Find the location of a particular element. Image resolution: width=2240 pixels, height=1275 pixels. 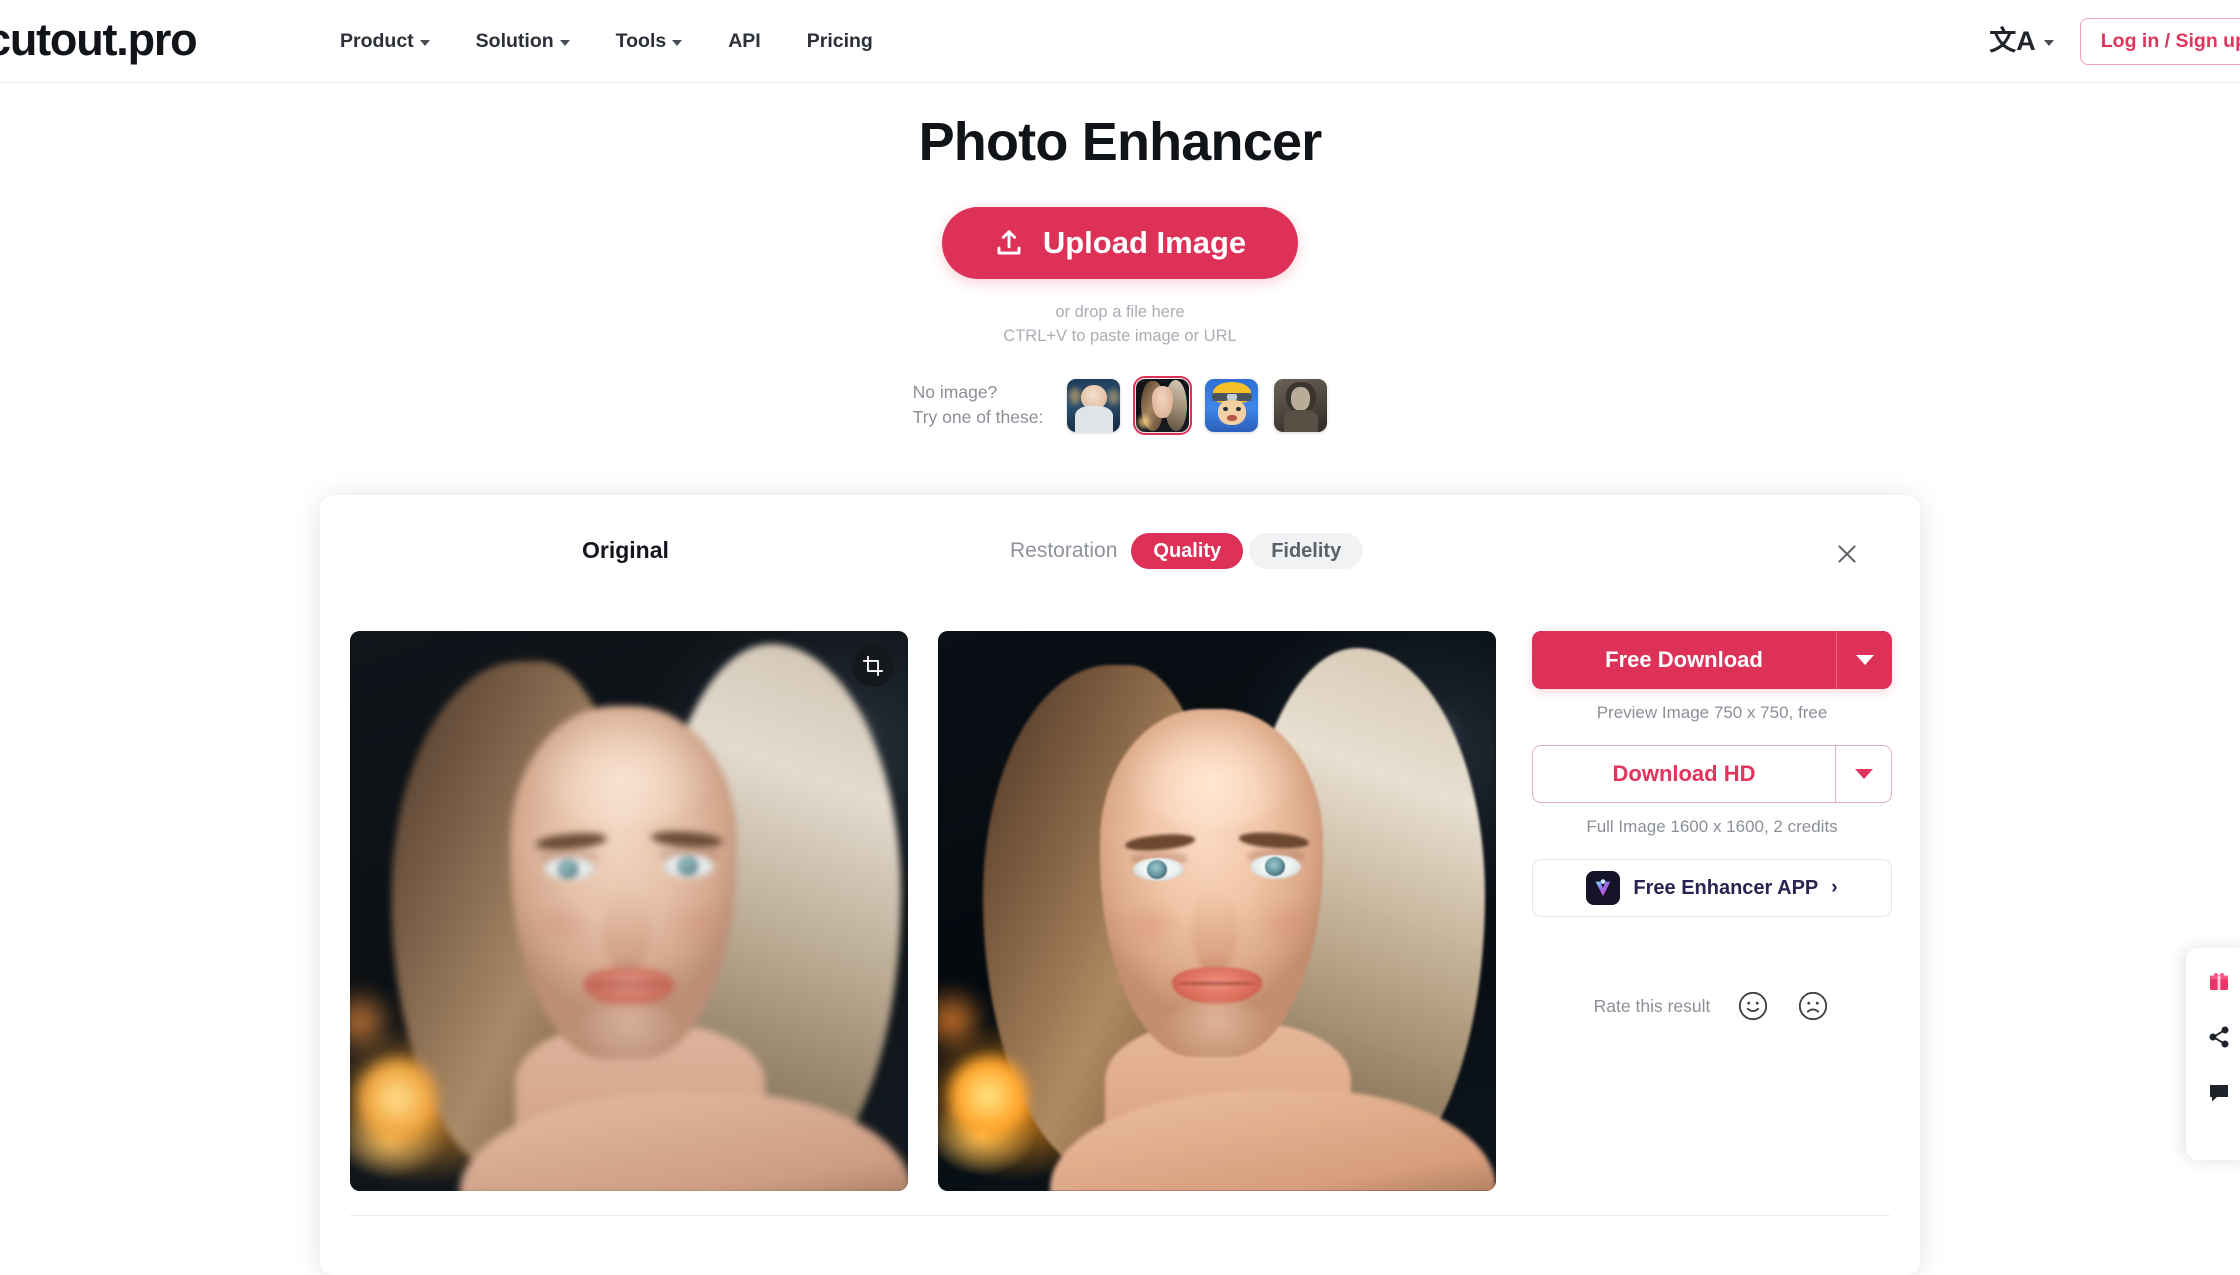

main-navigation: Product Solution Tools API Pricing is located at coordinates (606, 41).